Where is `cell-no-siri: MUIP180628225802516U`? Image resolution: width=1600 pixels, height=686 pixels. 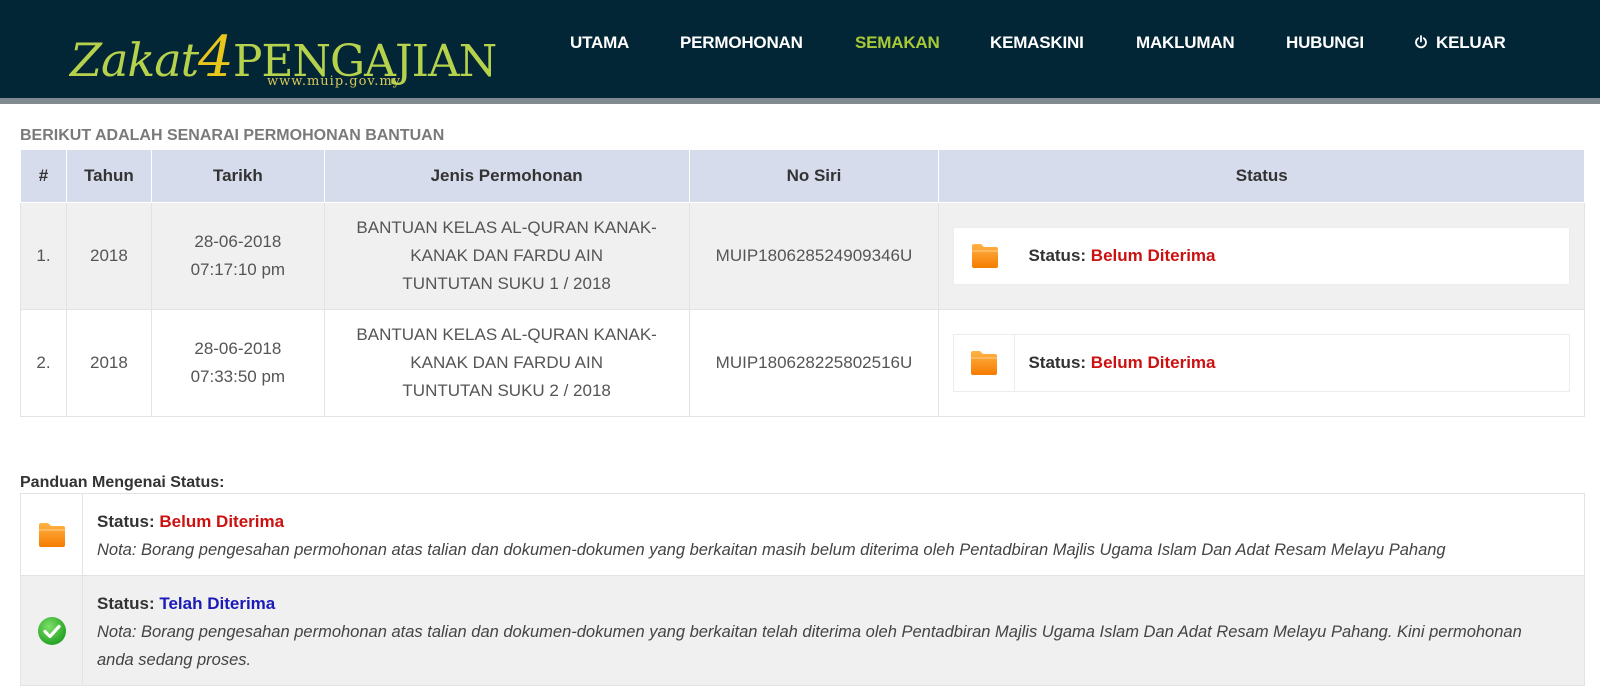
cell-no-siri: MUIP180628225802516U is located at coordinates (814, 363).